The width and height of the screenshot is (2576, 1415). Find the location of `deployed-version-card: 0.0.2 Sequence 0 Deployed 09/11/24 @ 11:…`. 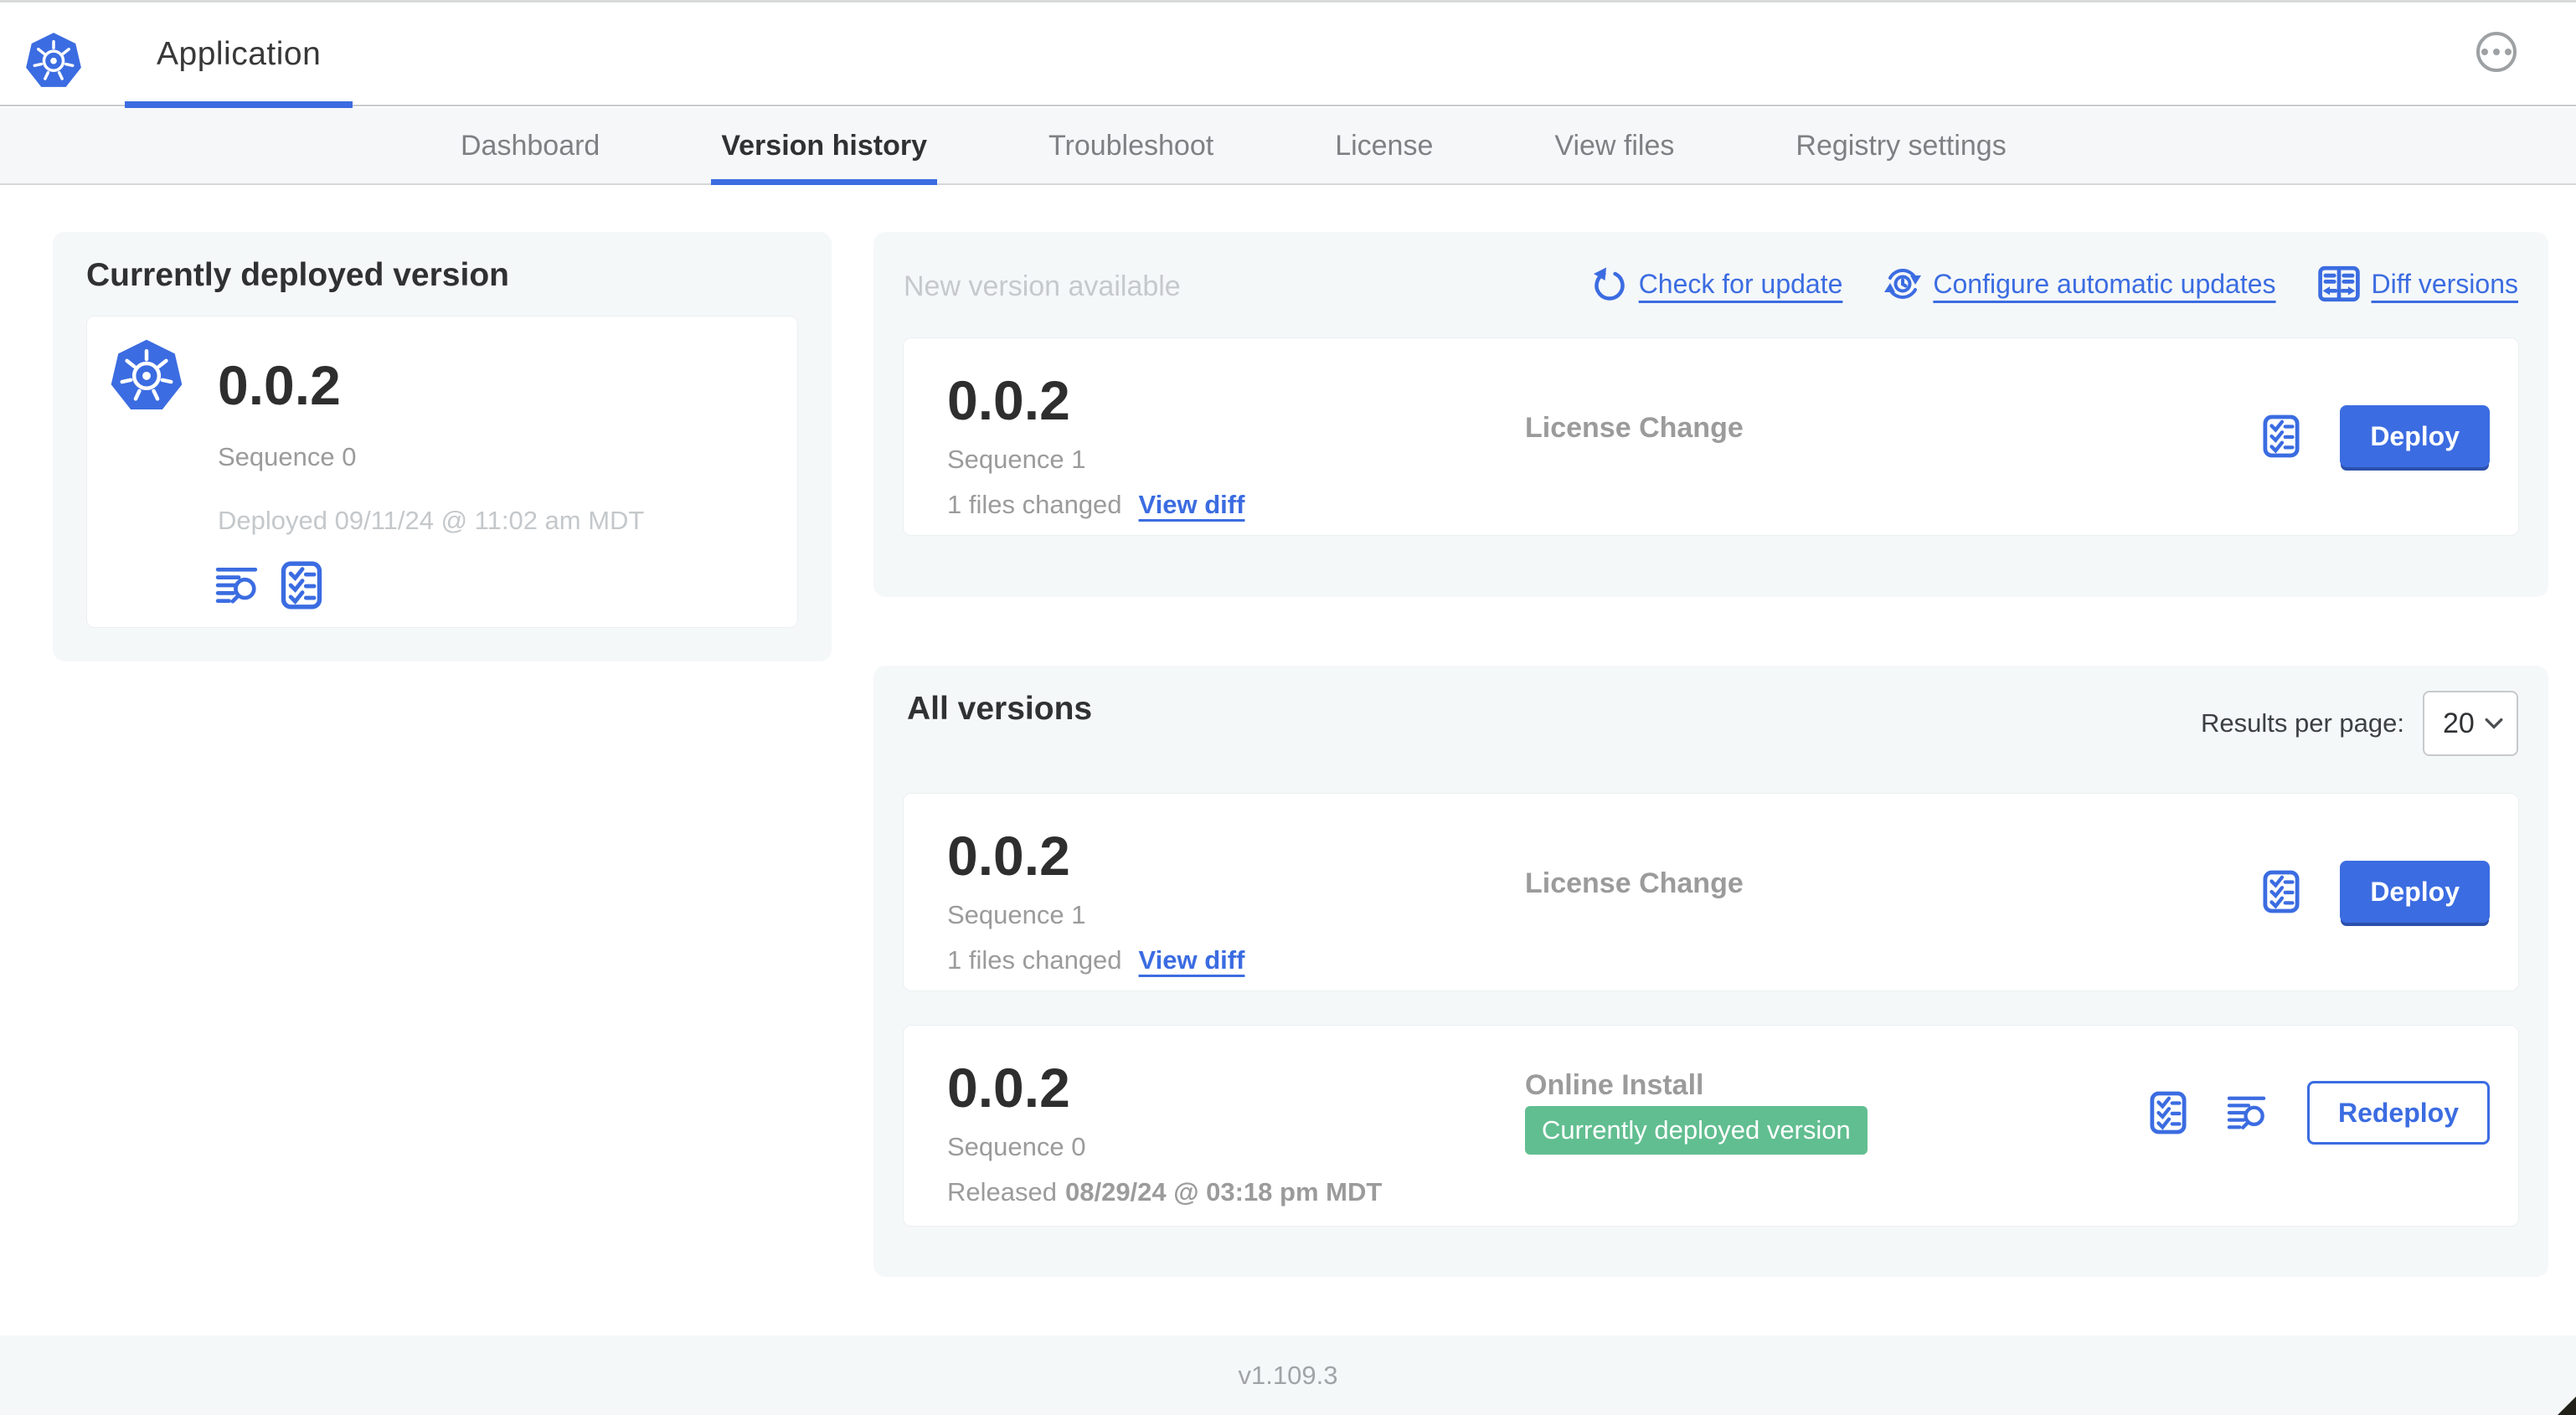

deployed-version-card: 0.0.2 Sequence 0 Deployed 09/11/24 @ 11:… is located at coordinates (442, 472).